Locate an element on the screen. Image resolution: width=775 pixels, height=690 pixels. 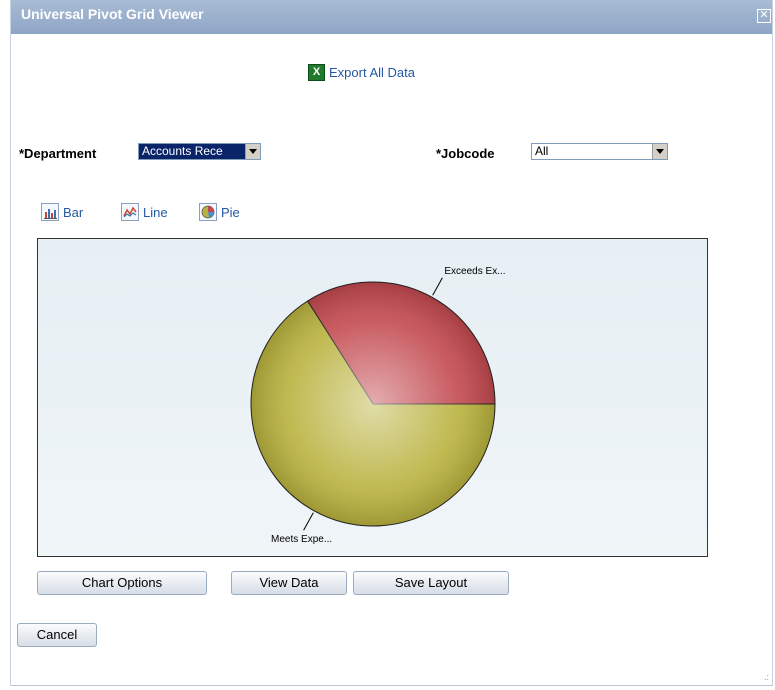
jobcode-select: All is located at coordinates (599, 151).